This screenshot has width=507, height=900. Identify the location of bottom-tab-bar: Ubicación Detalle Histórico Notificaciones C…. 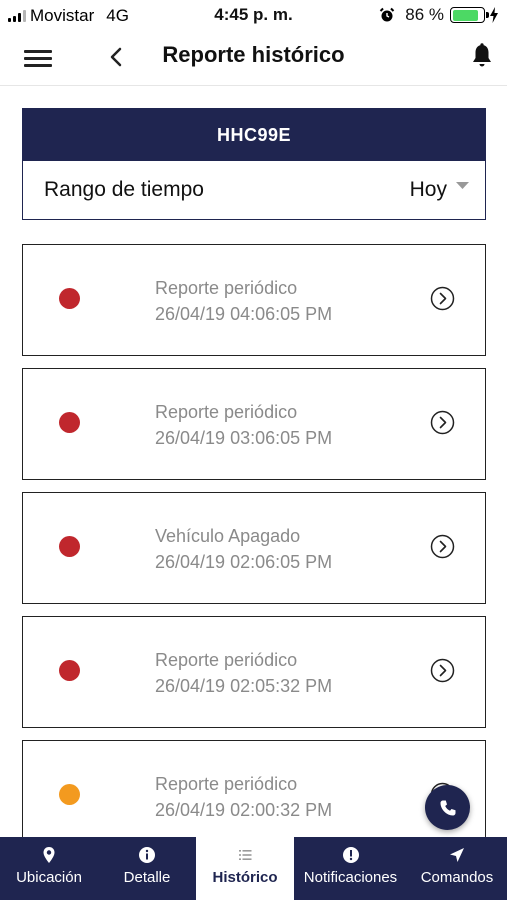
(253, 868).